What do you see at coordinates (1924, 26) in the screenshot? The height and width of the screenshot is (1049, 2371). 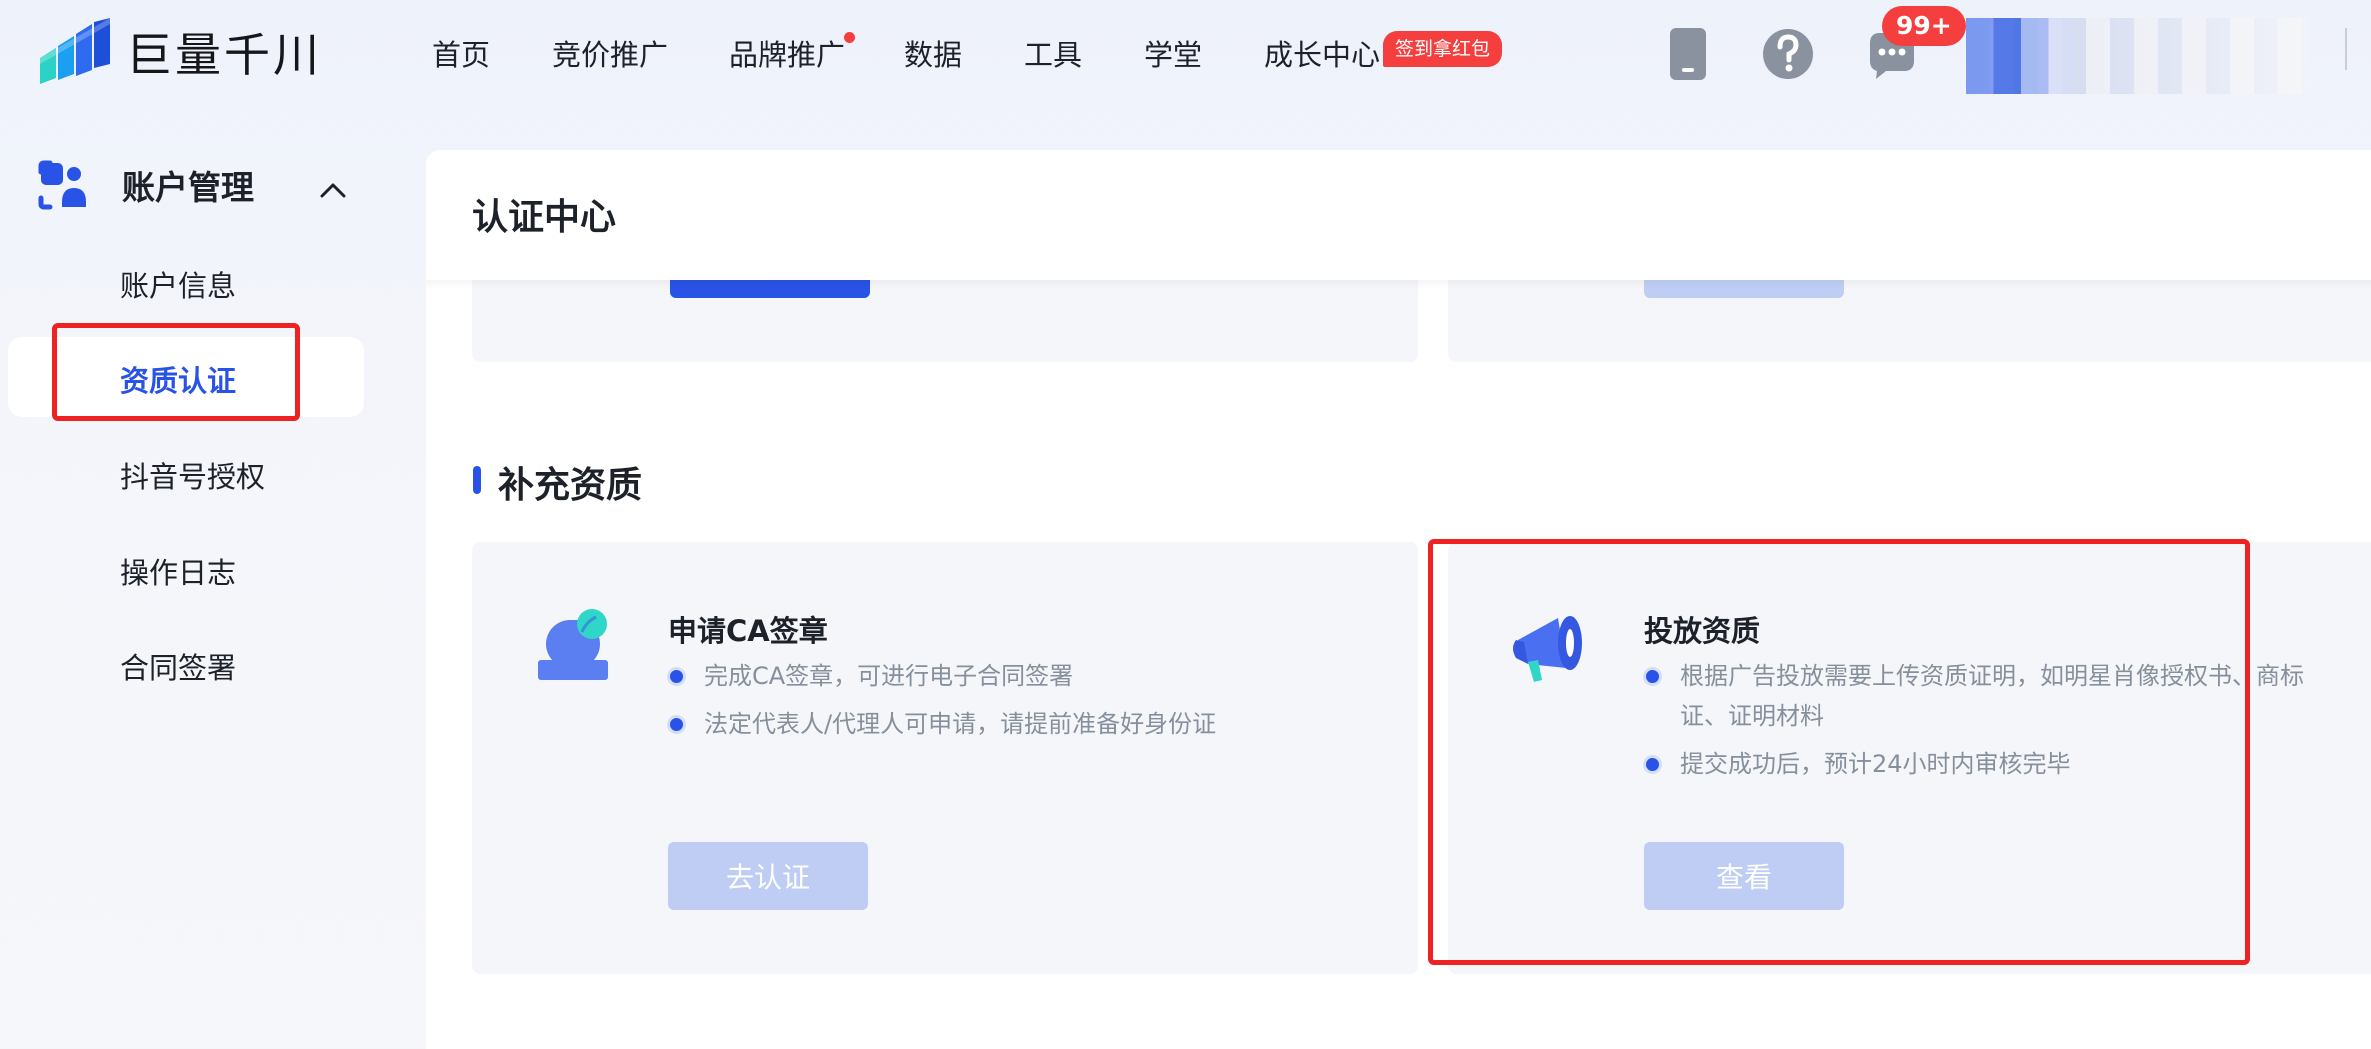 I see `message-count-badge: 99+` at bounding box center [1924, 26].